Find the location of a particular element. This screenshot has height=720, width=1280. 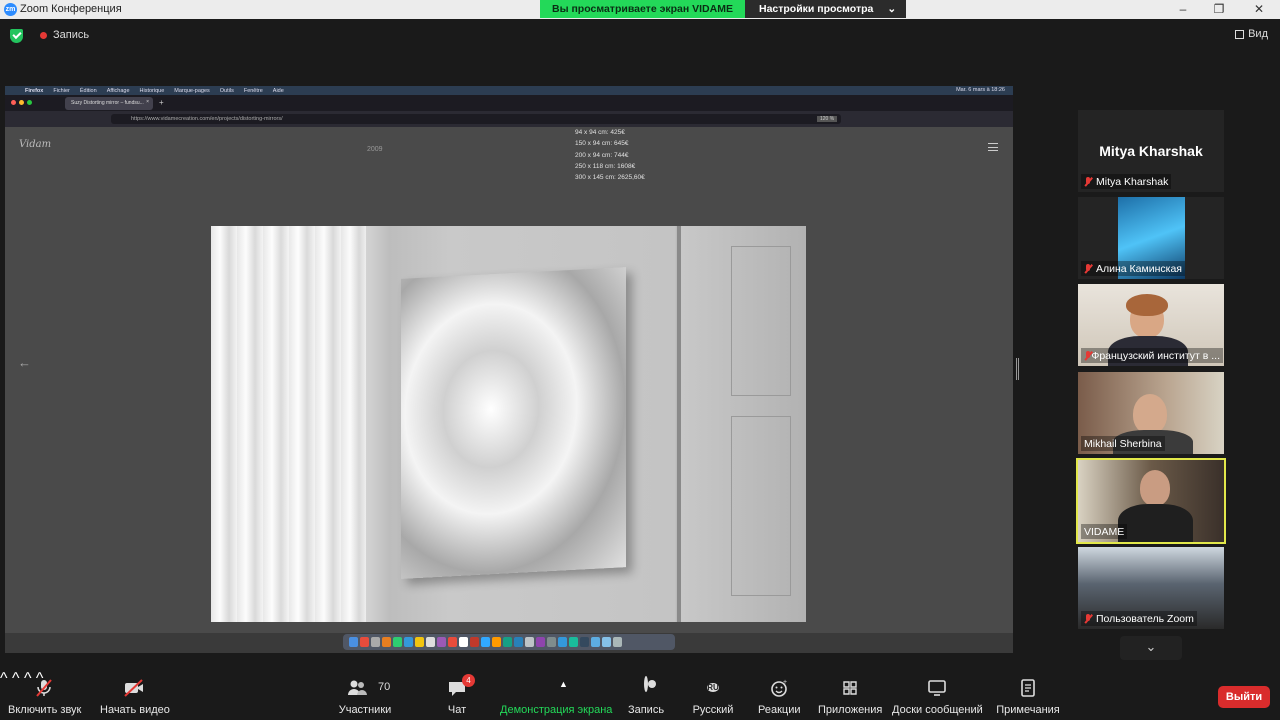

share-screen-button: Демонстрация экрана is located at coordinates (556, 697).